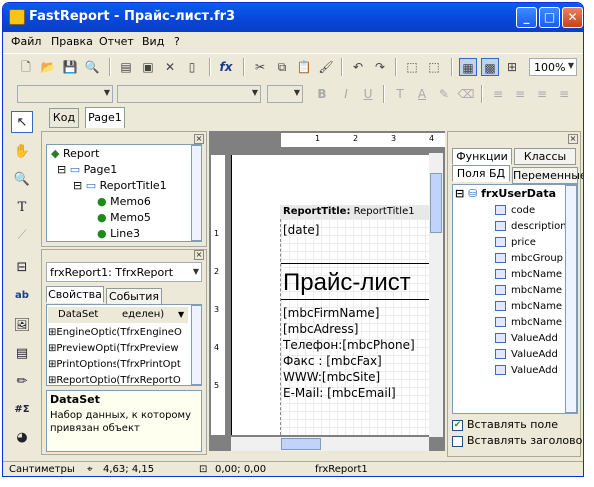  Describe the element at coordinates (120, 185) in the screenshot. I see `tree-item-reporttitle1: ⊟ ▭ ReportTitle1` at that location.